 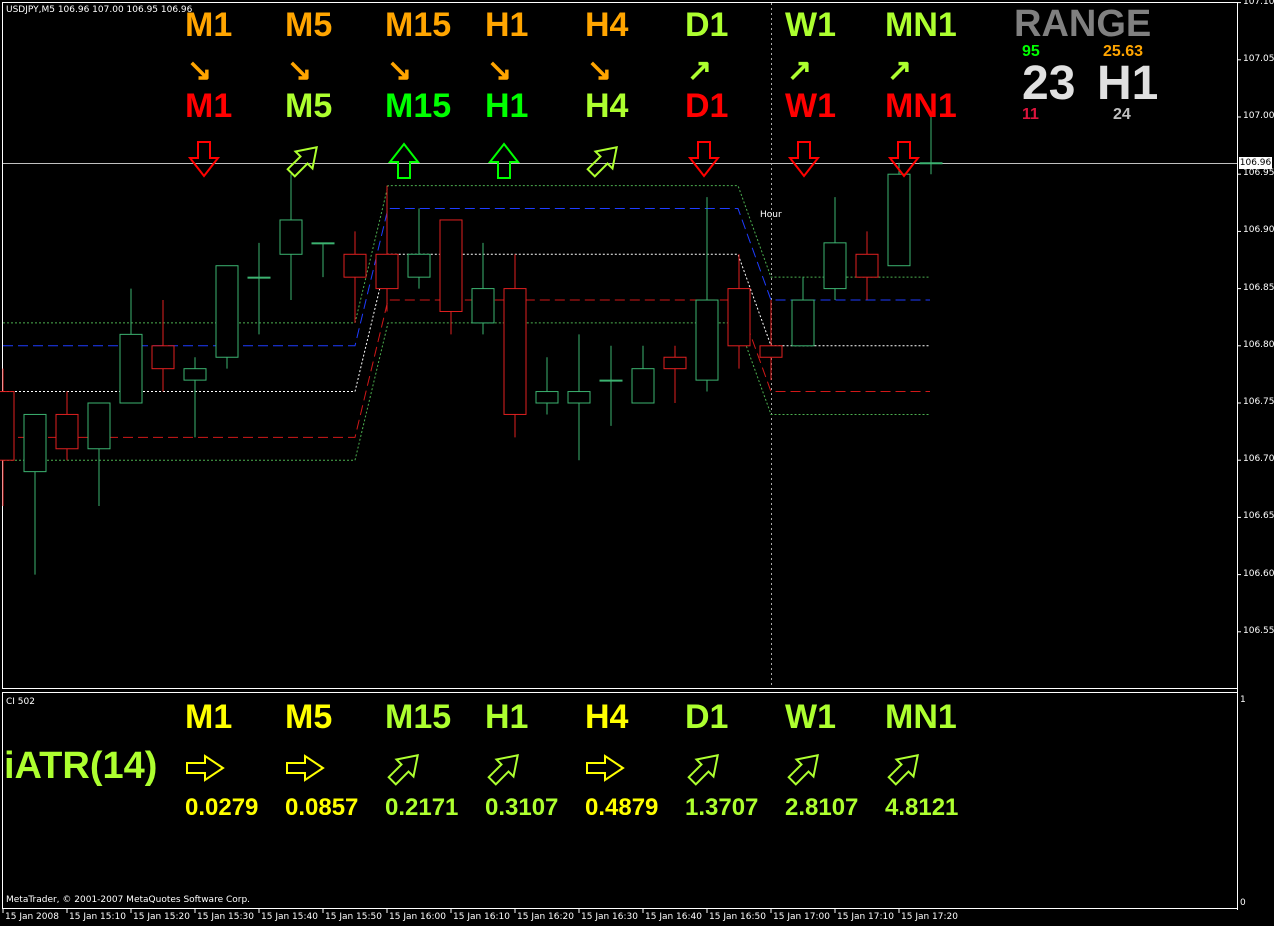 I want to click on signal-arrows, so click(x=554, y=160).